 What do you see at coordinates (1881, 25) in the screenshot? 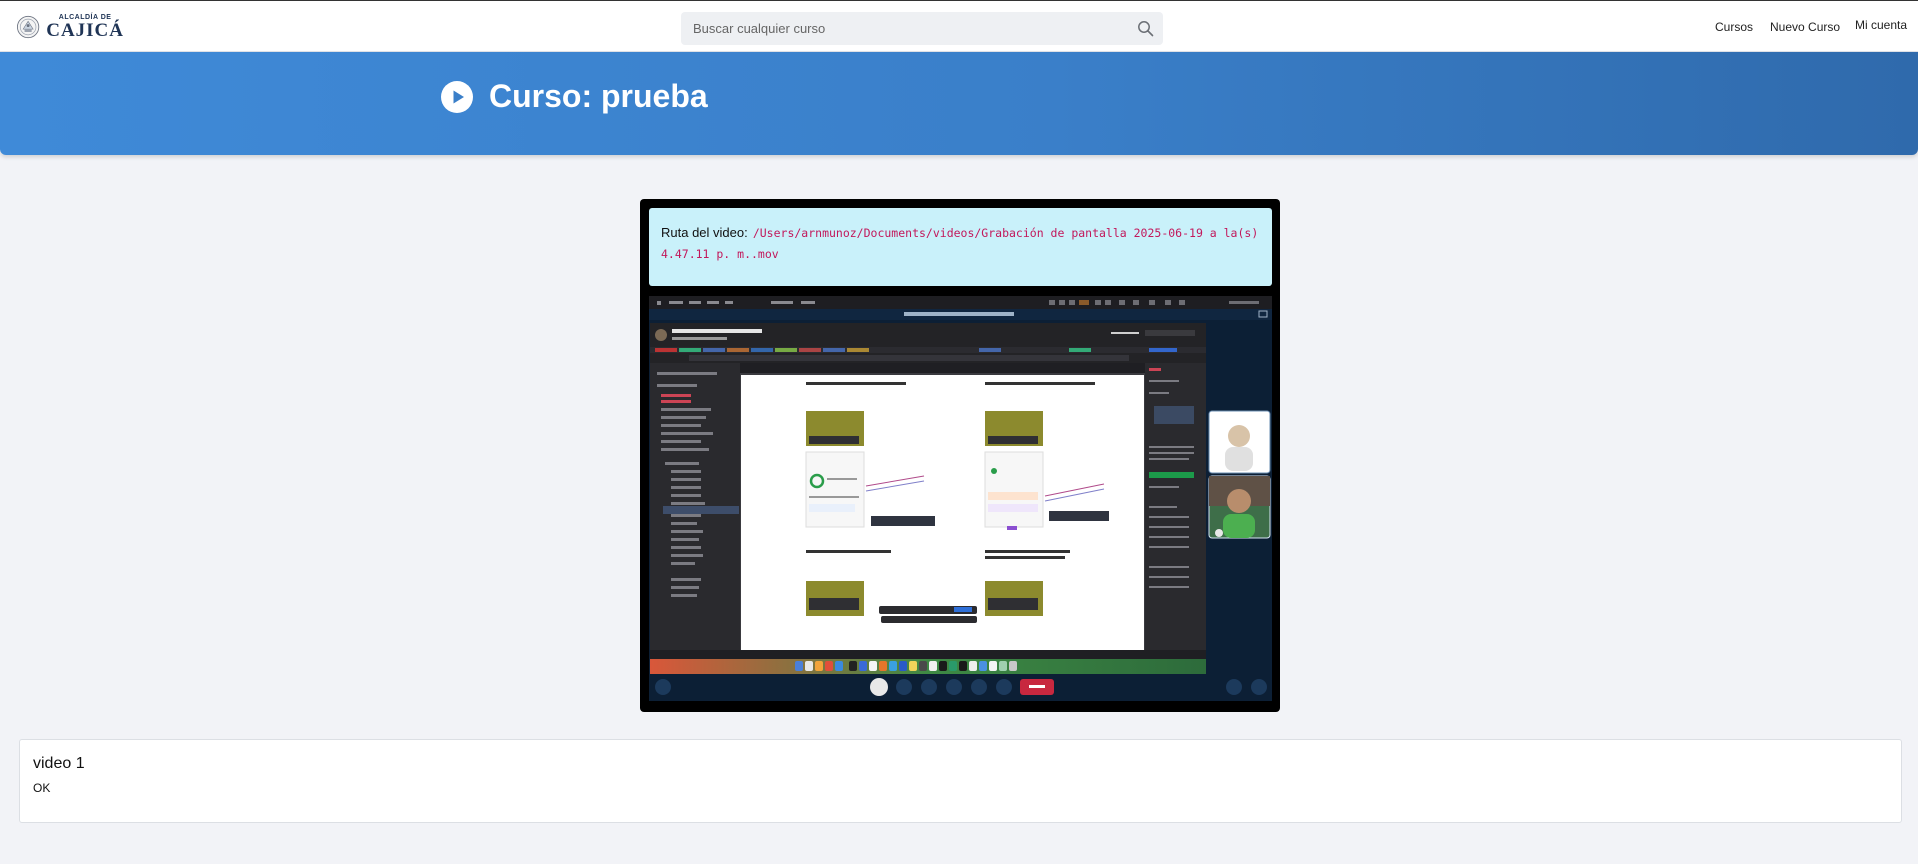
I see `nav-link-mi-cuenta: Mi cuenta` at bounding box center [1881, 25].